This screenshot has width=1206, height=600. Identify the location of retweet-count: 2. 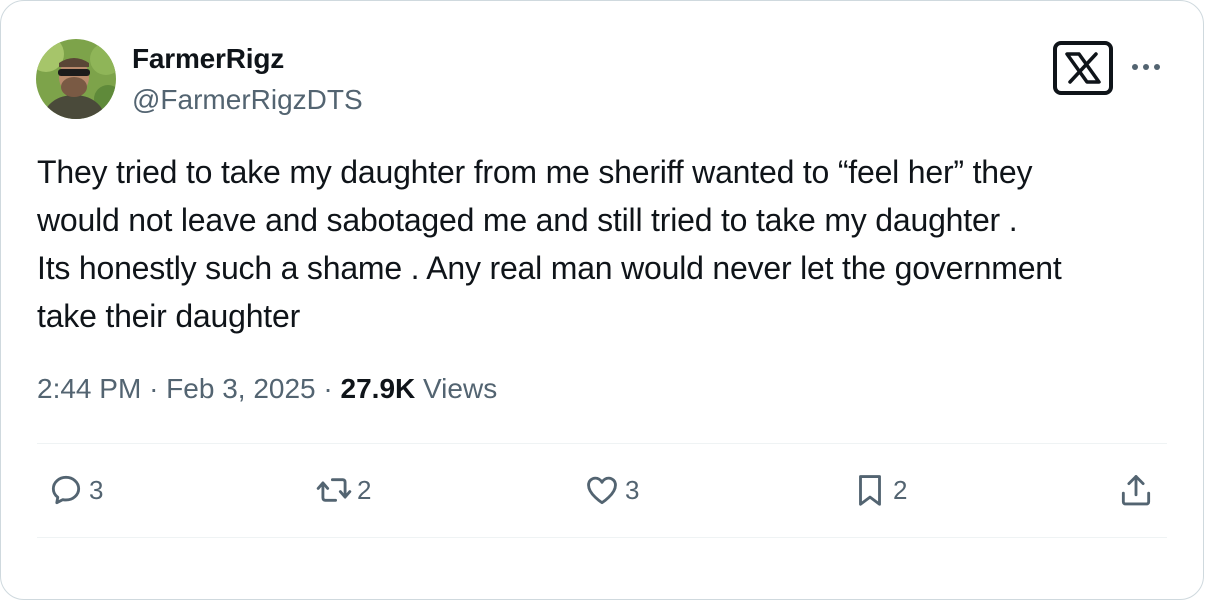
(364, 489).